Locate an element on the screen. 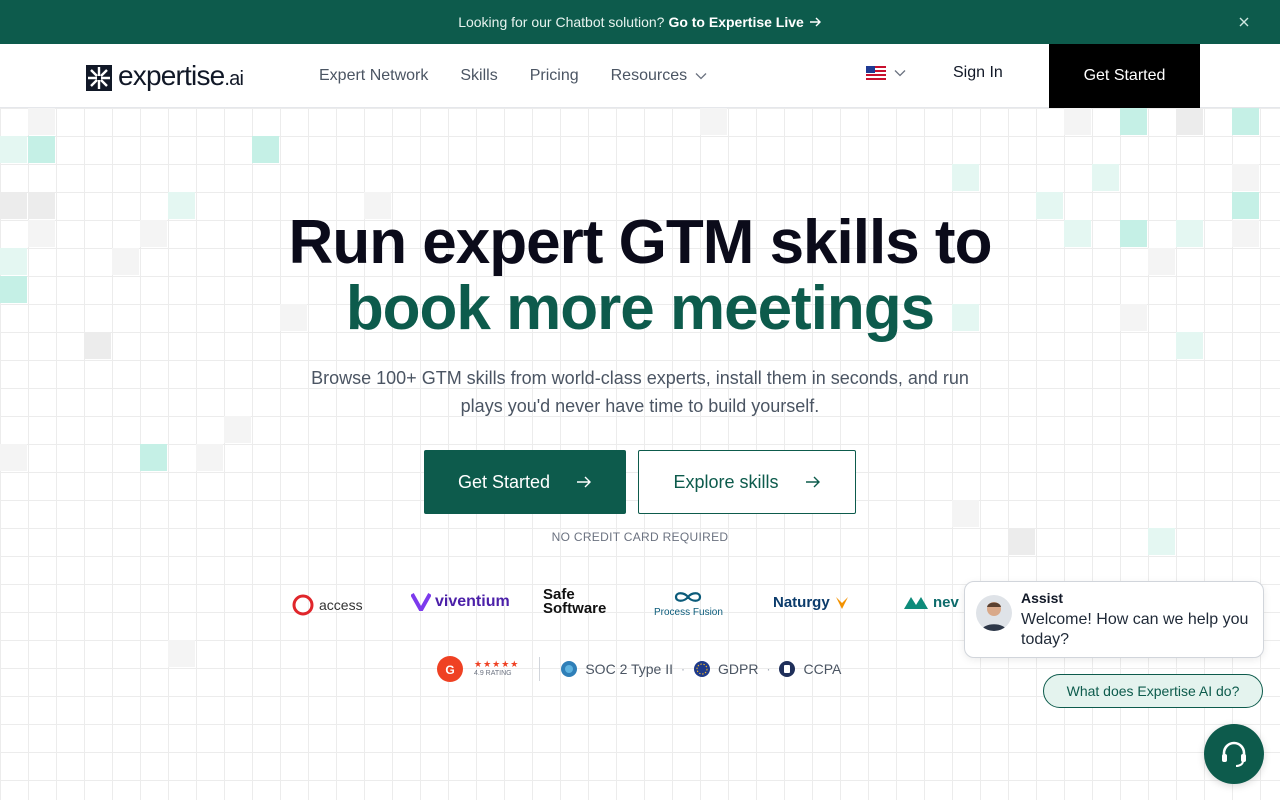 This screenshot has width=1280, height=800. brand-logo: expertise.ai is located at coordinates (165, 77).